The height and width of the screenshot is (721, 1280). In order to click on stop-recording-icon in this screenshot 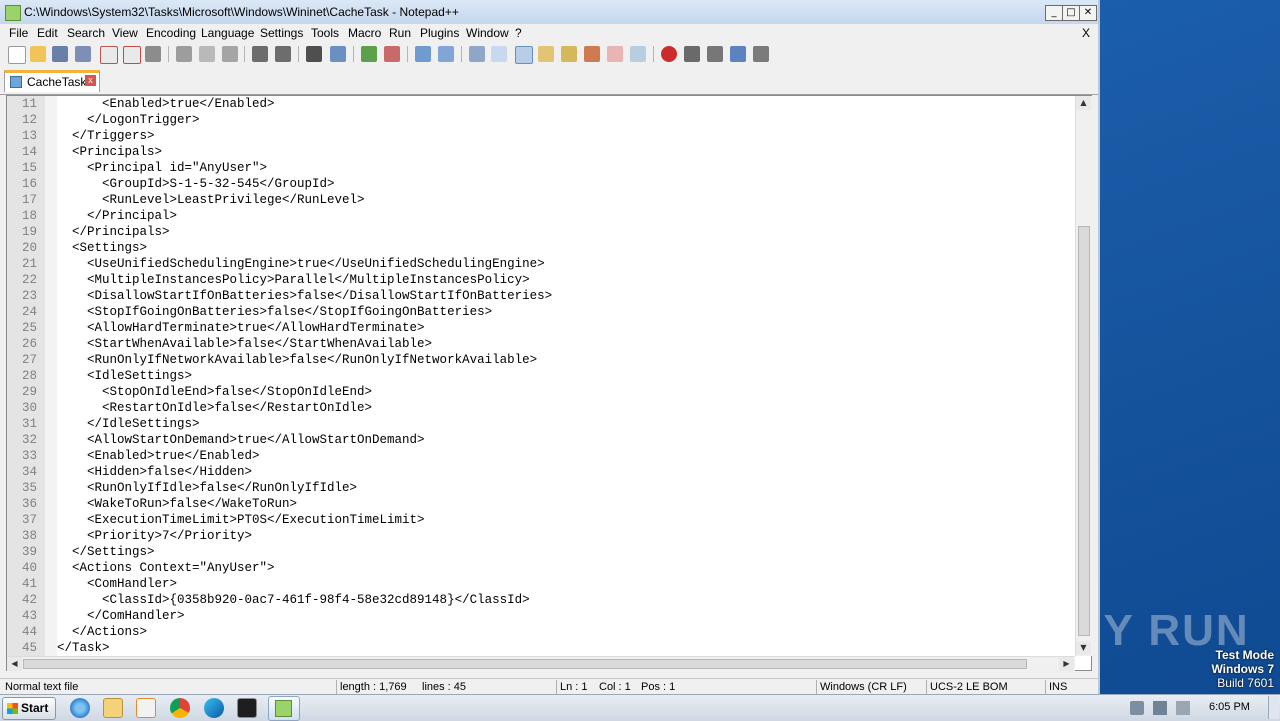, I will do `click(692, 54)`.